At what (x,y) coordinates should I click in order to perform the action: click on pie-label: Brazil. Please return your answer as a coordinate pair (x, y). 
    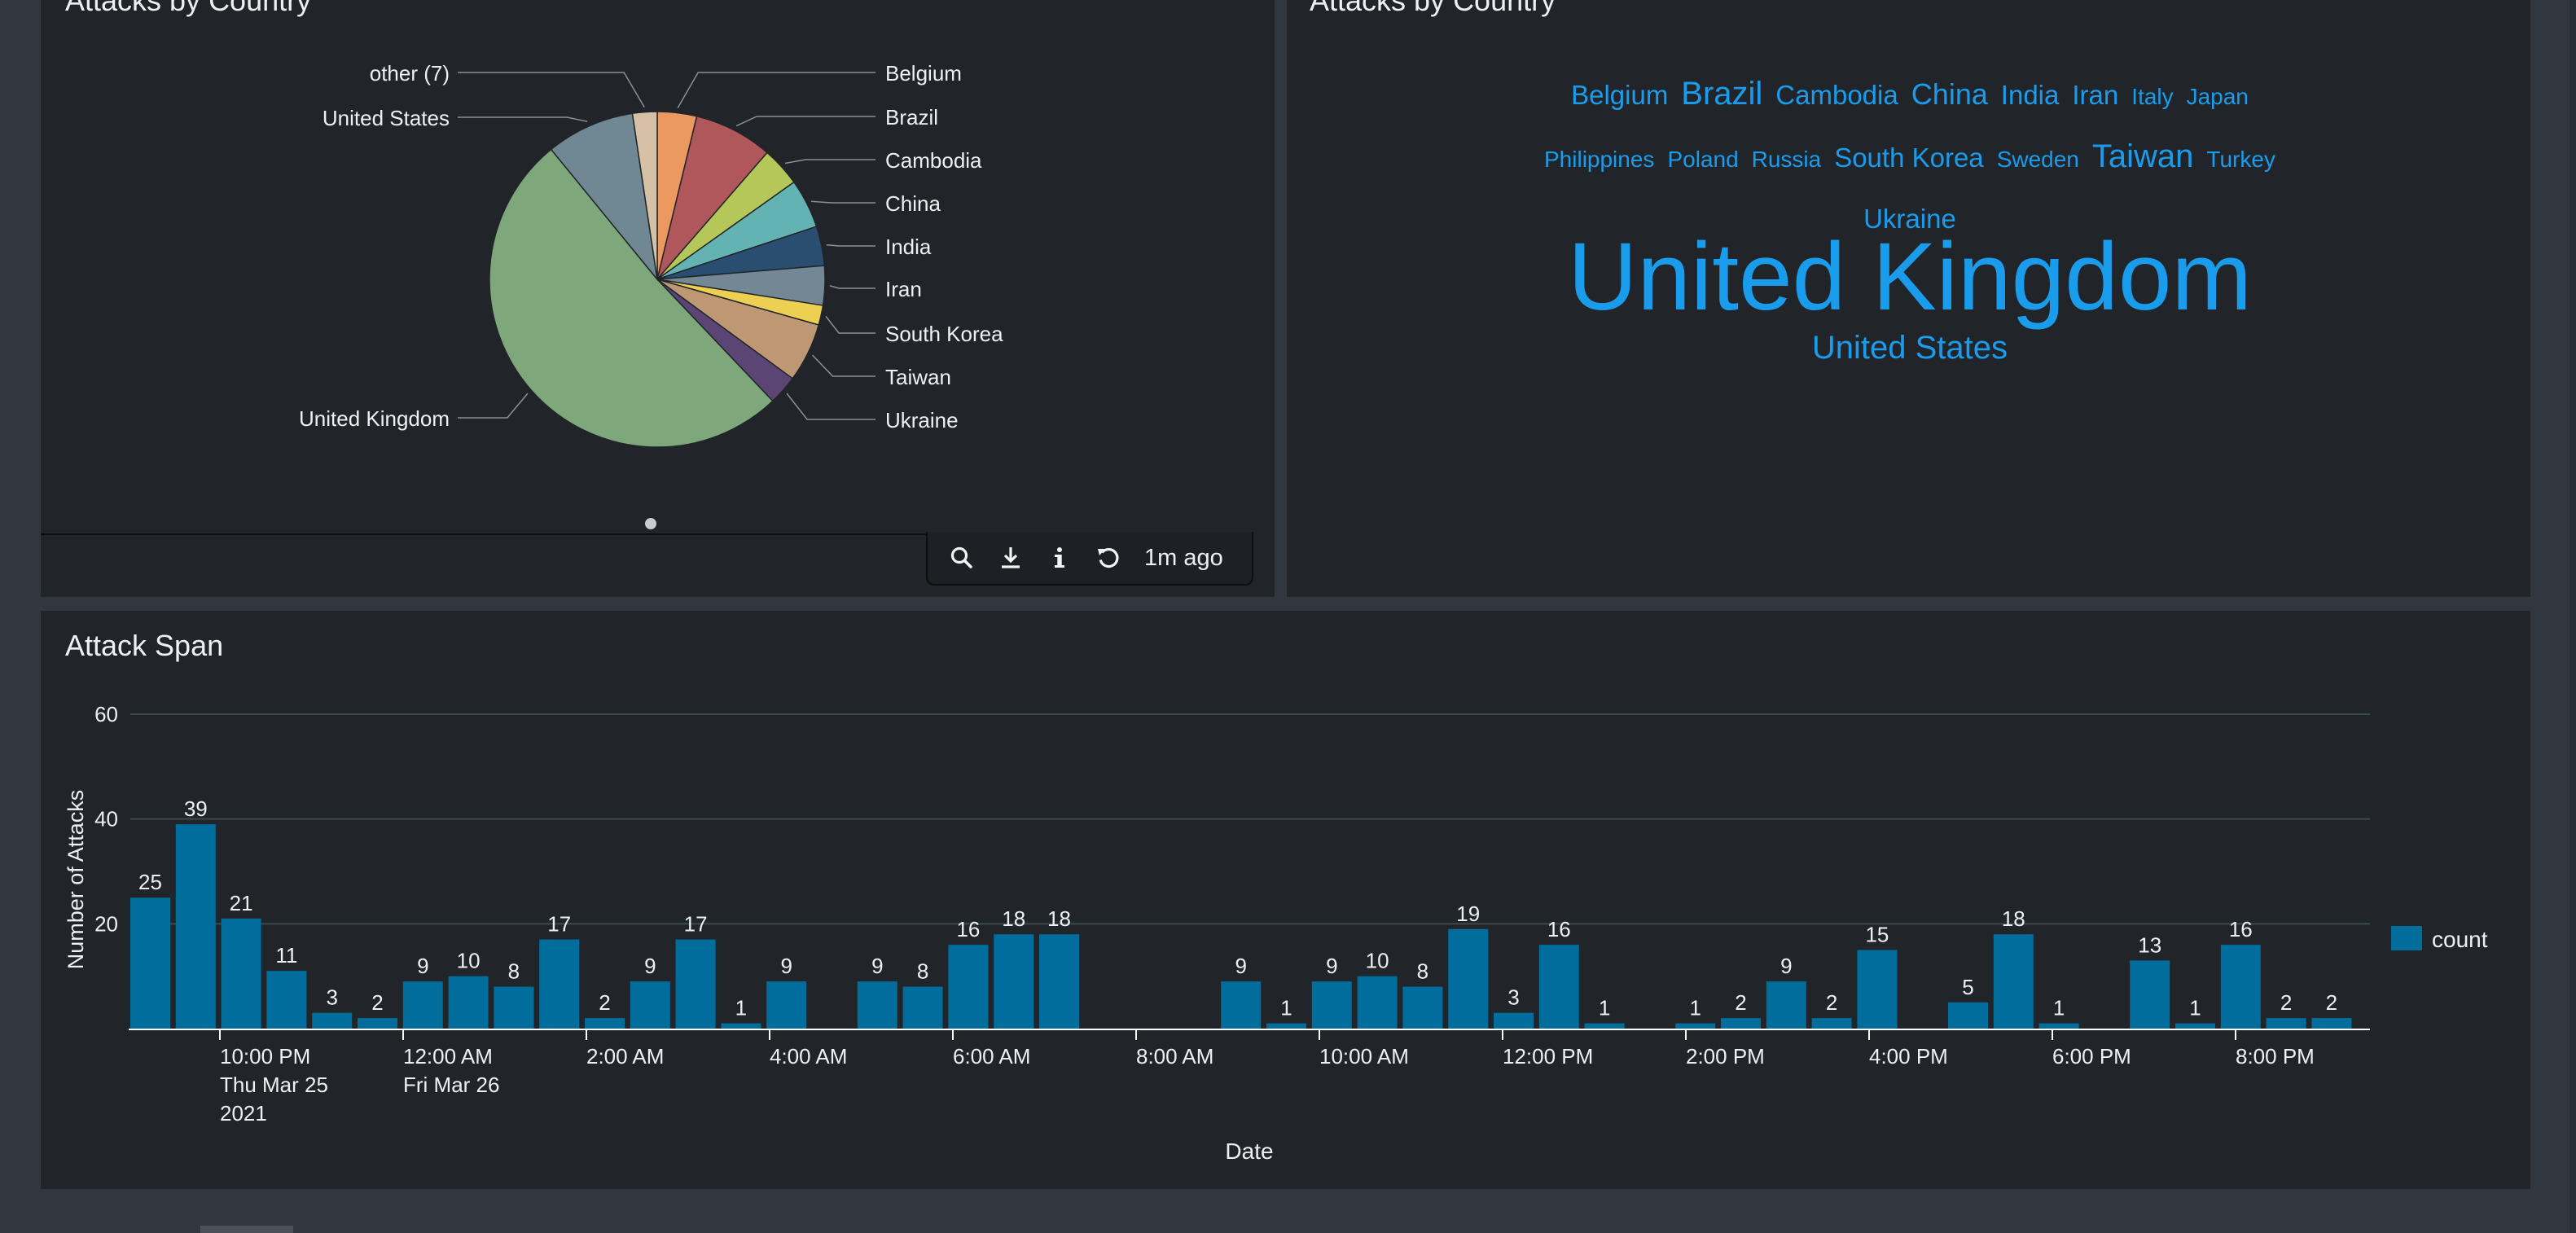
    Looking at the image, I should click on (912, 117).